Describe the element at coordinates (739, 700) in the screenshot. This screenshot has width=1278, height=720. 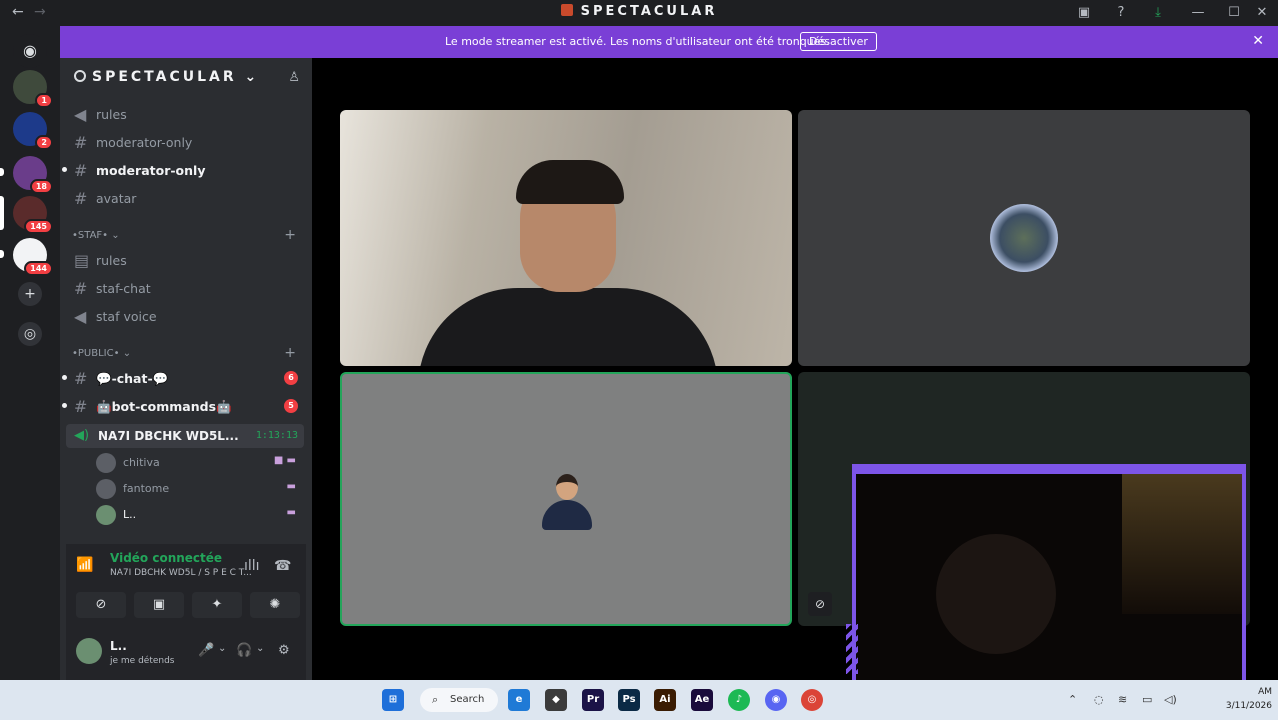
I see `spotify-icon: ♪` at that location.